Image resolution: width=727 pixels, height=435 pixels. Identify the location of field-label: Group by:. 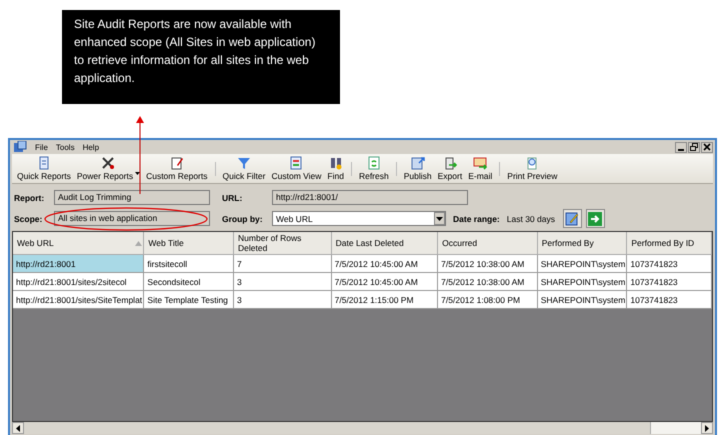
(243, 219).